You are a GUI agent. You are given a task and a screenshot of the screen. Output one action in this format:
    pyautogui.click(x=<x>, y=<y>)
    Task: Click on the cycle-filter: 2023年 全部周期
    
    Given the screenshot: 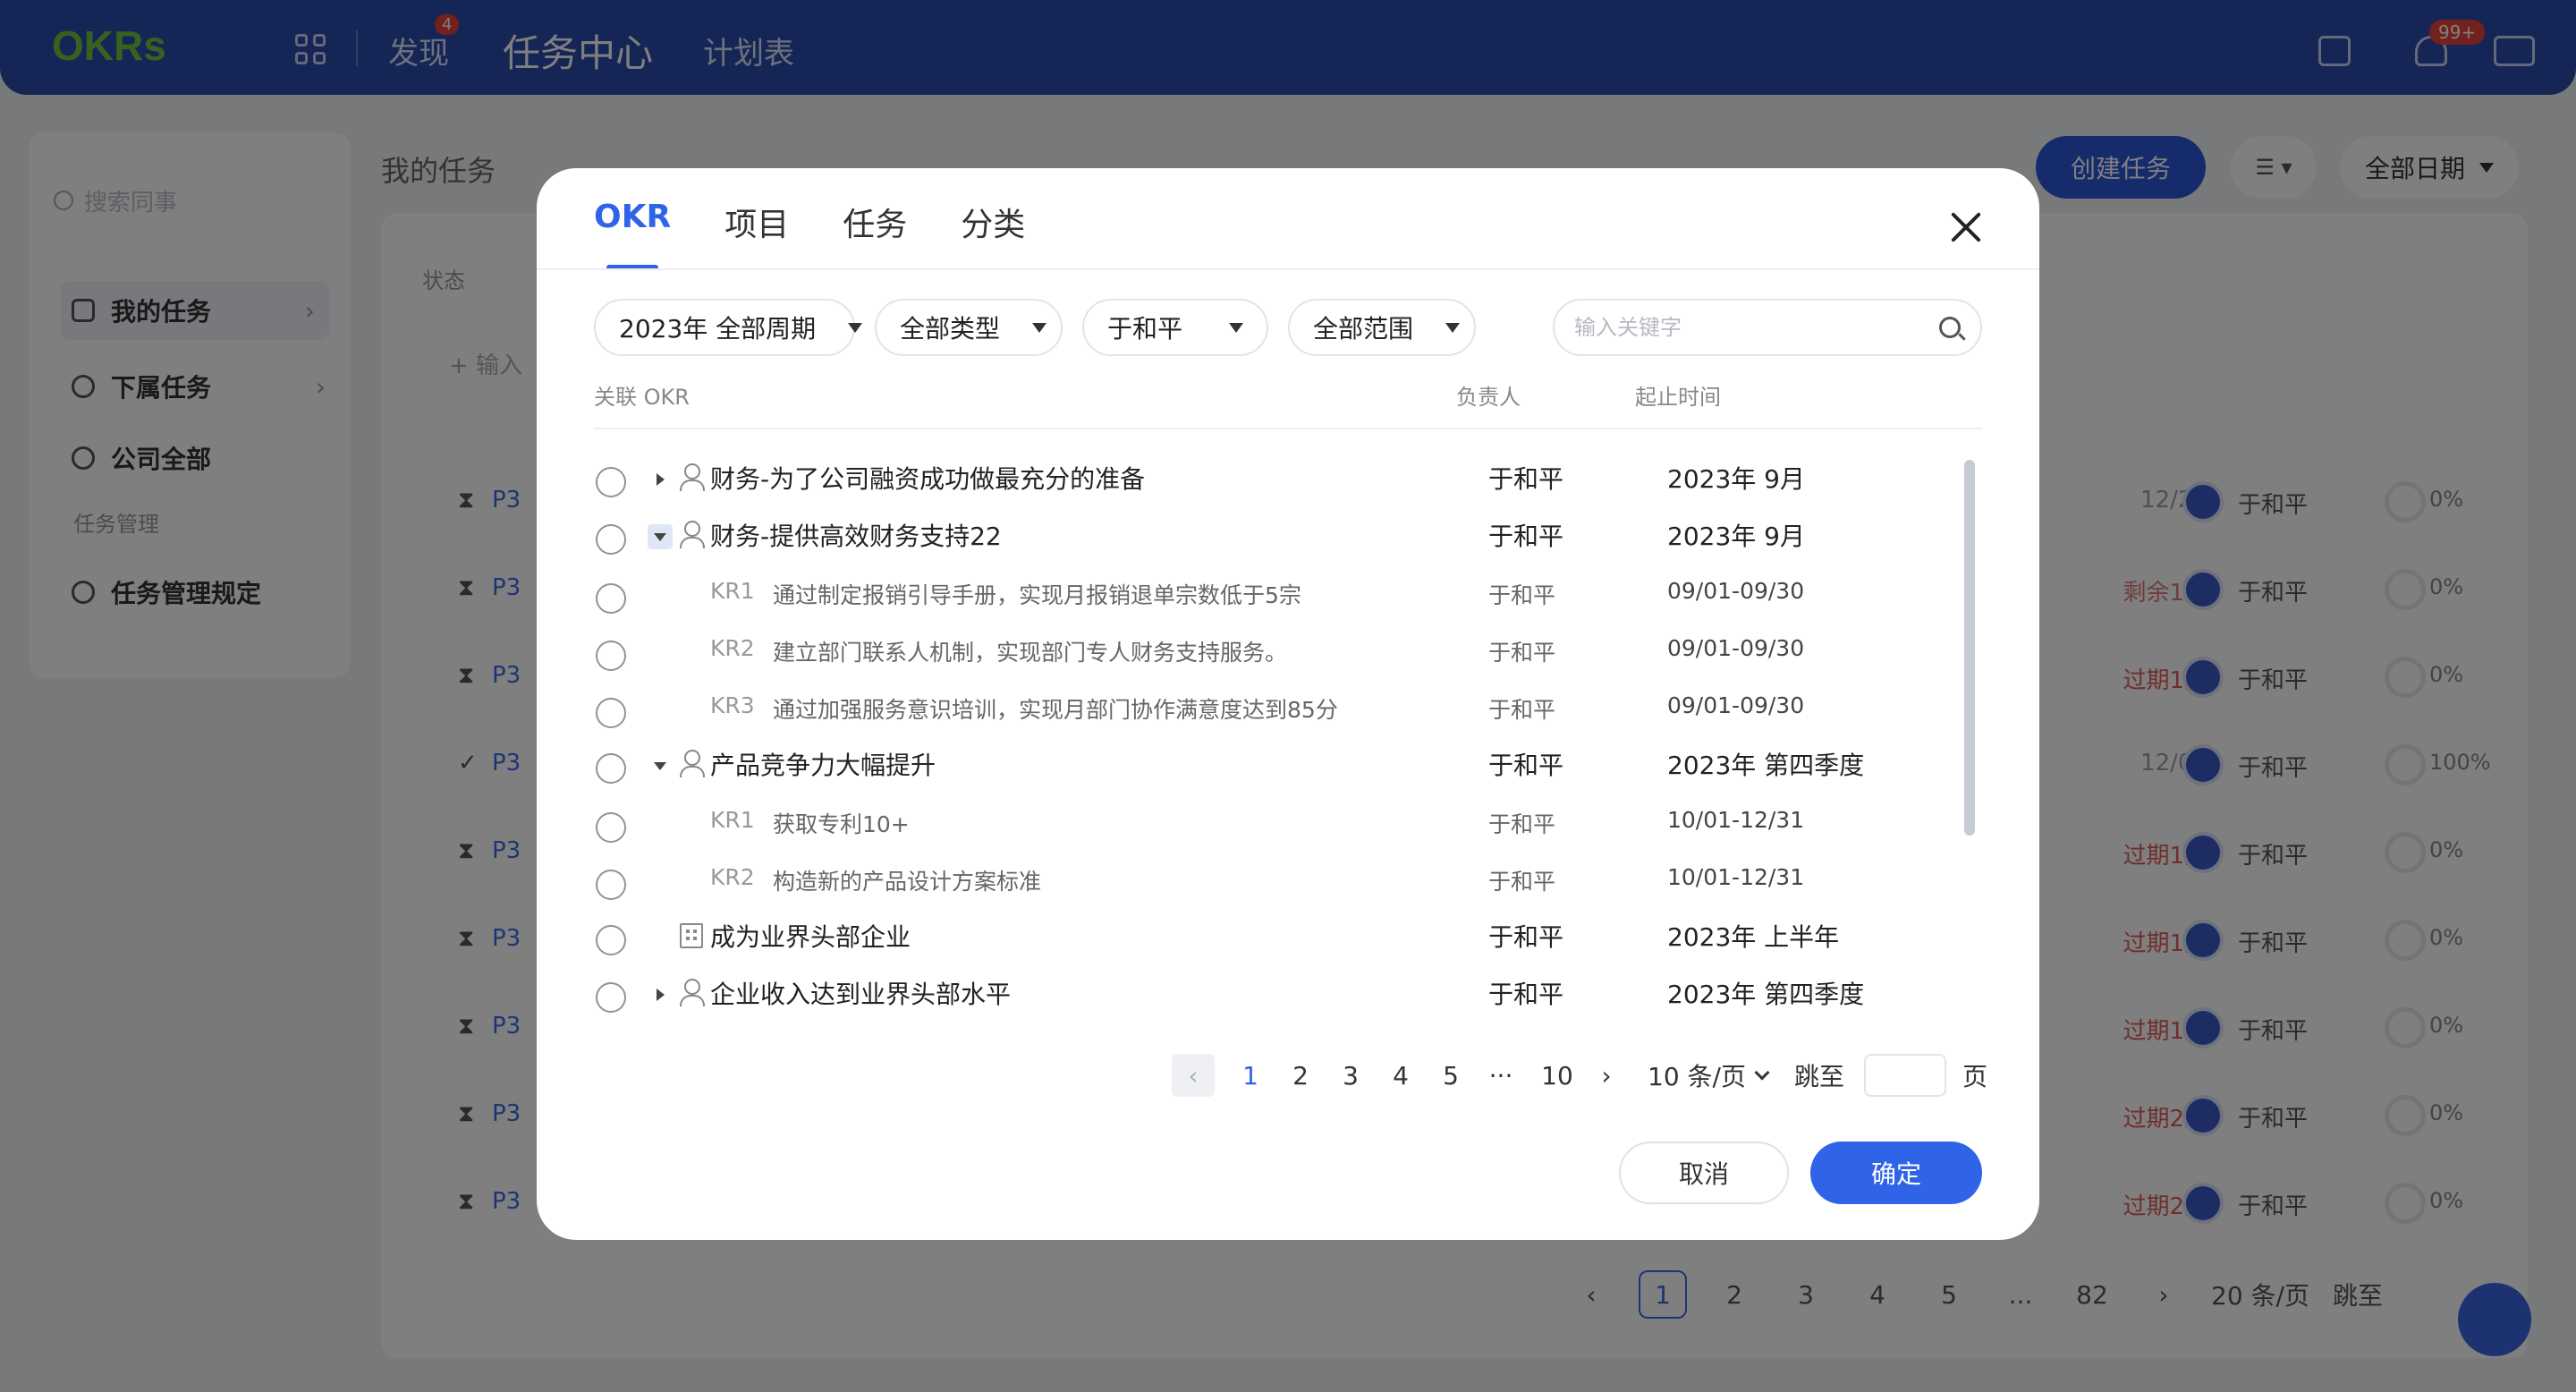 What is the action you would take?
    pyautogui.click(x=728, y=327)
    